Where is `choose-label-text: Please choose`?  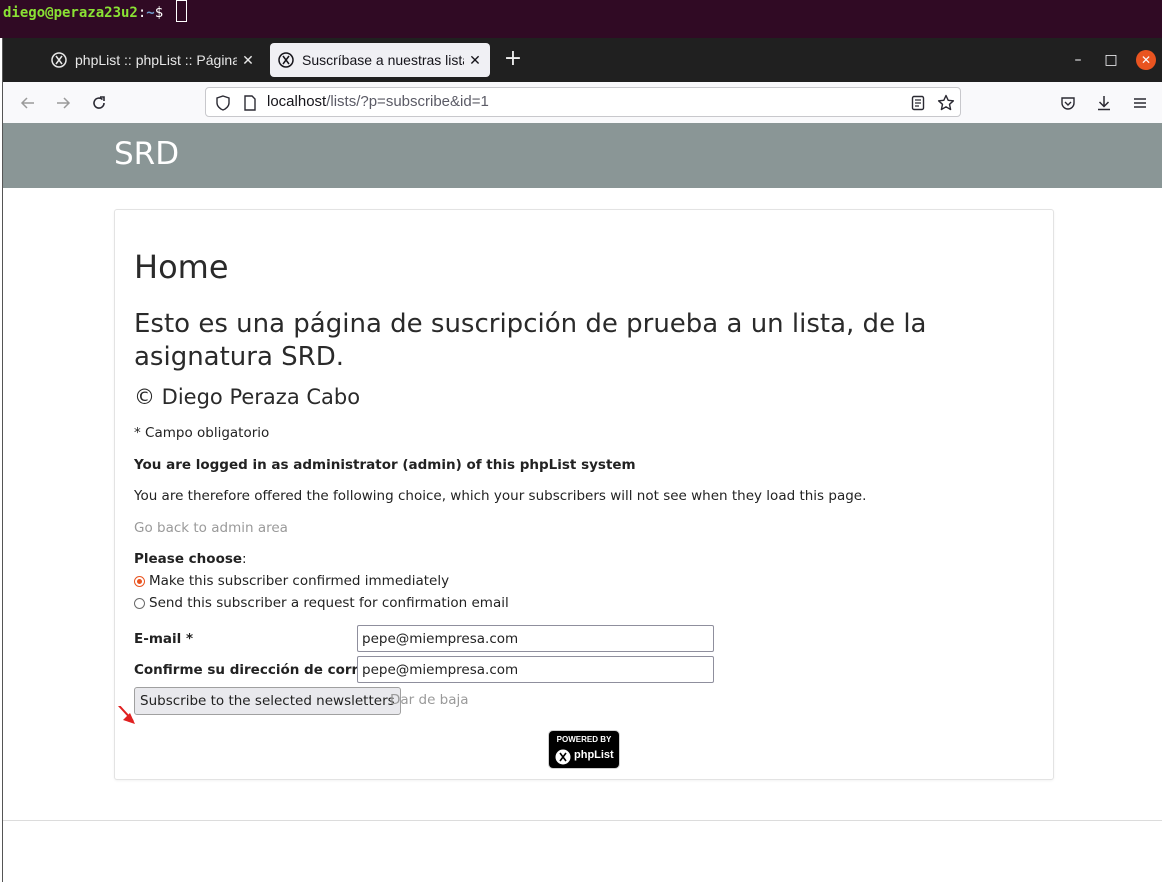 choose-label-text: Please choose is located at coordinates (188, 559).